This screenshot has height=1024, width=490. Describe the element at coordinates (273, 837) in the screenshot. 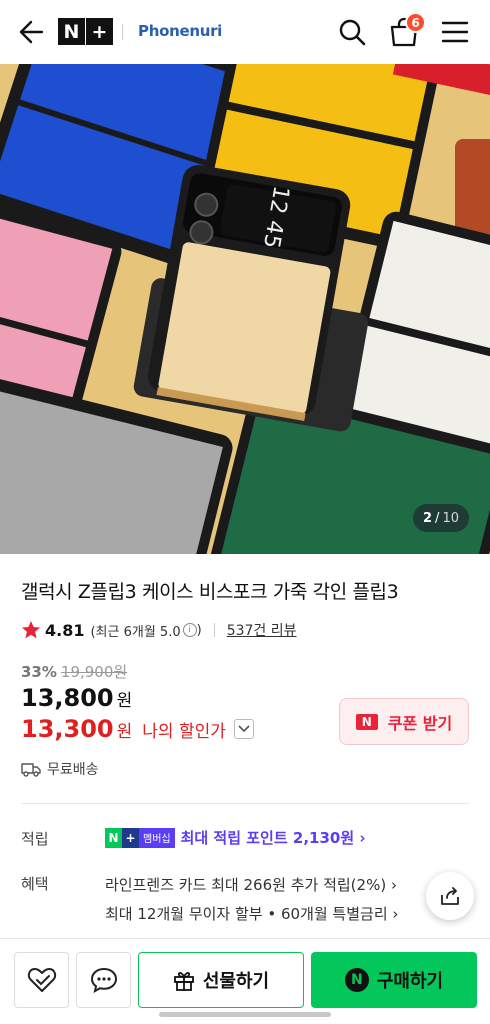

I see `max-points-link: 최대 적립 포인트 2,130원 ›` at that location.